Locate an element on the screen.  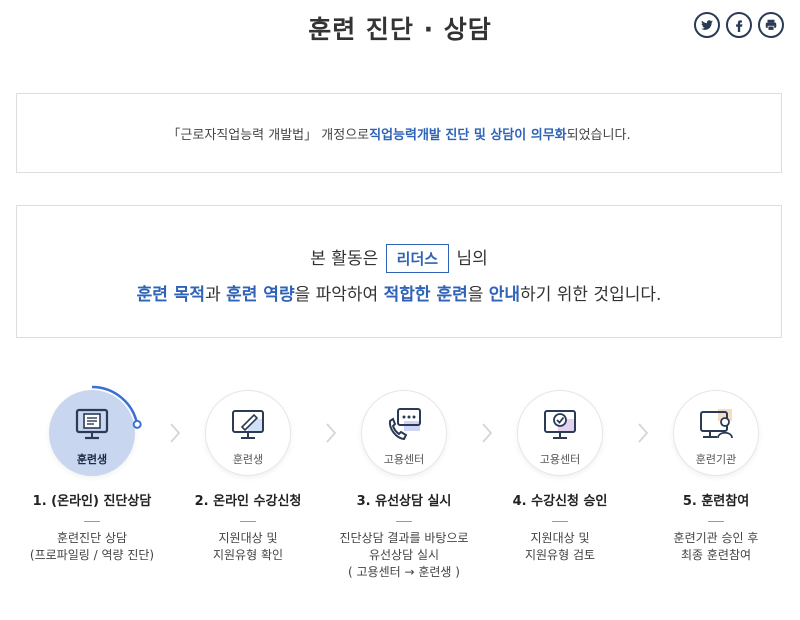
monitor-person-icon is located at coordinates (716, 426).